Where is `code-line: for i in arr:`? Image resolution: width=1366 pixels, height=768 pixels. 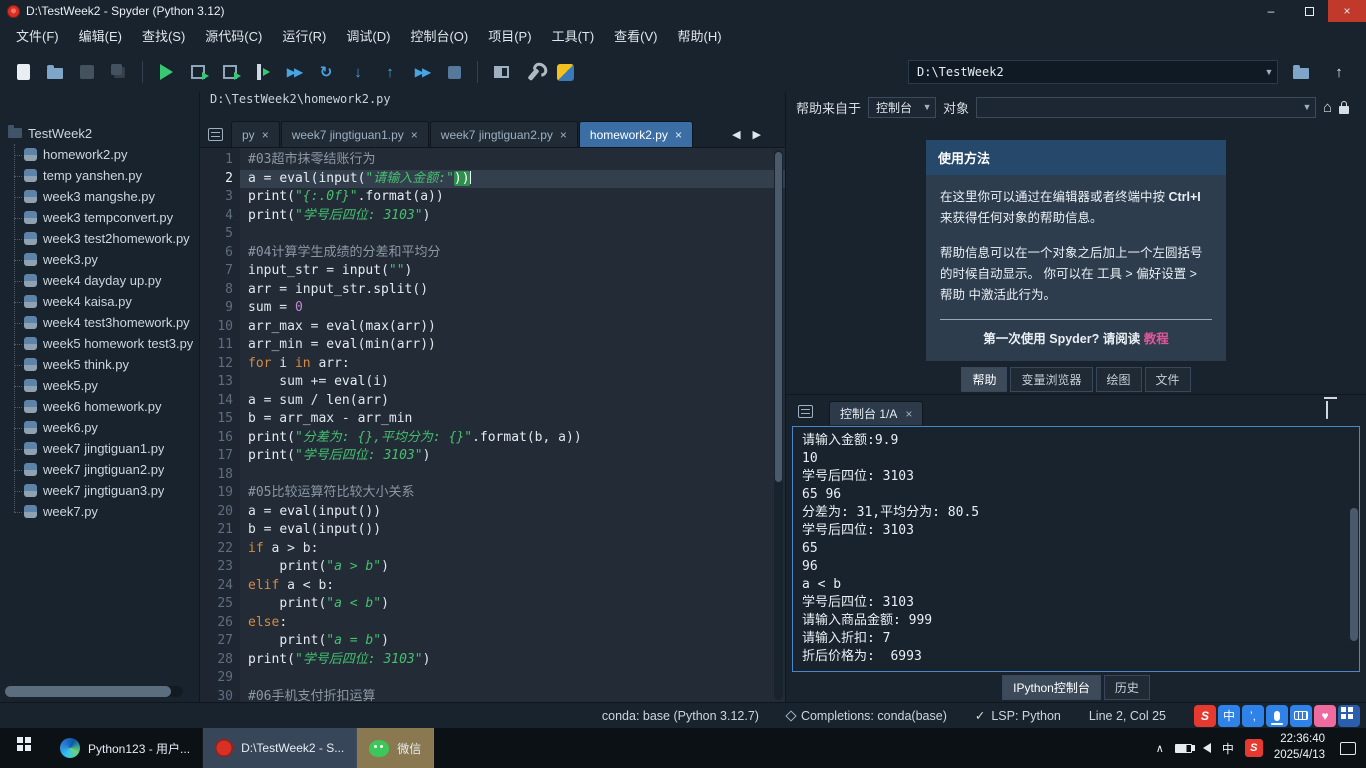 code-line: for i in arr: is located at coordinates (512, 364).